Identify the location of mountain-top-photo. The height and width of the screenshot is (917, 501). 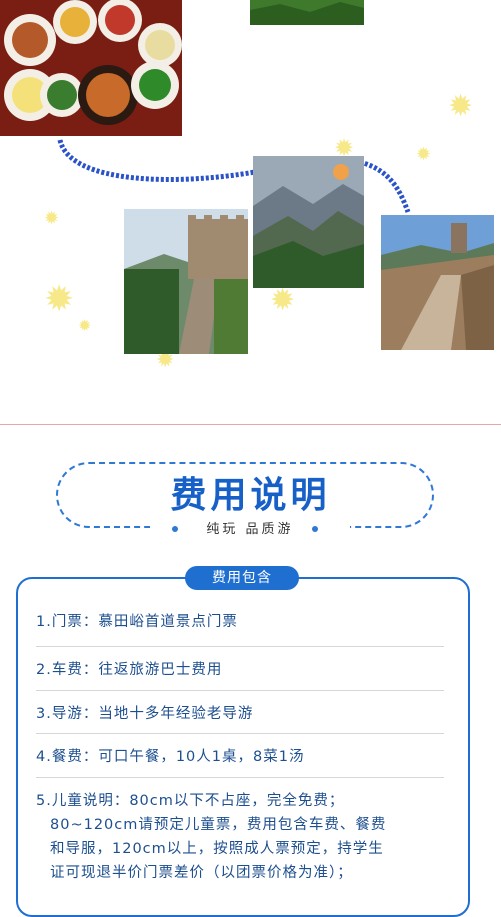
(307, 12).